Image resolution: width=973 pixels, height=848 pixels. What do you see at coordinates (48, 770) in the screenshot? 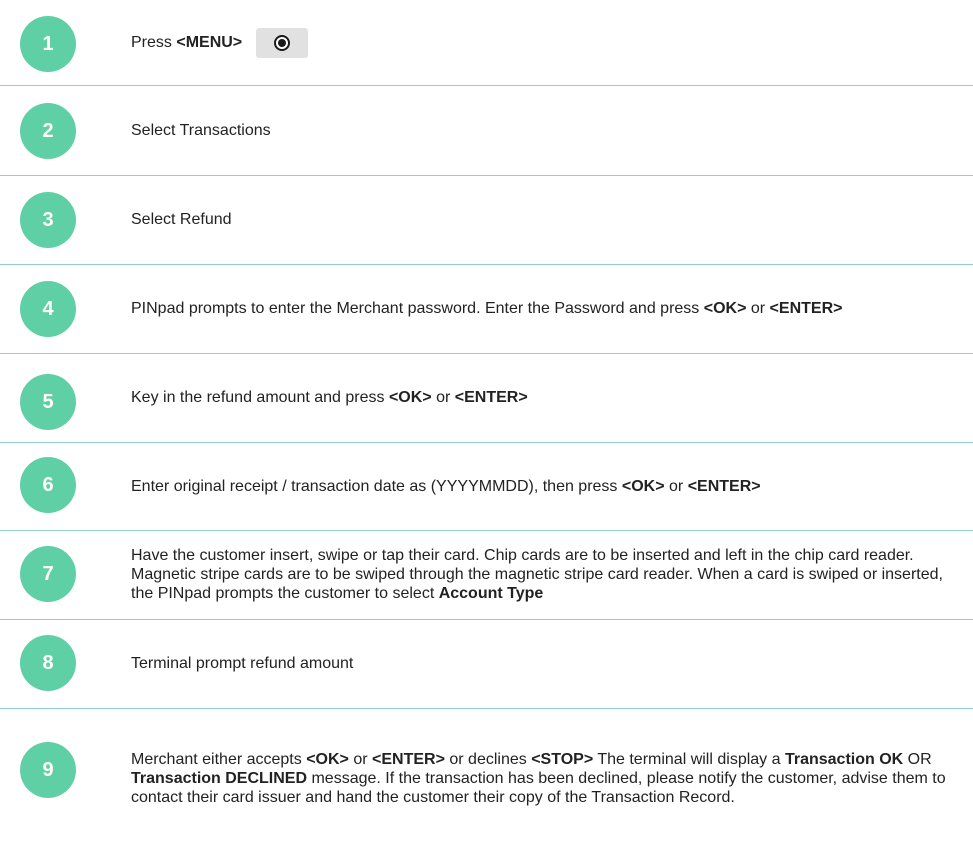
I see `step-number-badge: 9` at bounding box center [48, 770].